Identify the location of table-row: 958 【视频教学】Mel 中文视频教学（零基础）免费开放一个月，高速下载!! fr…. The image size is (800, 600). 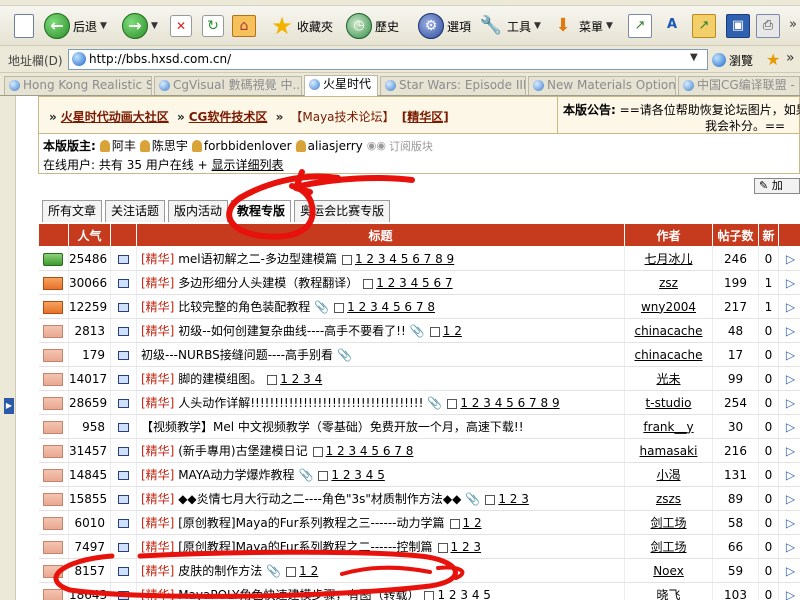
(419, 426).